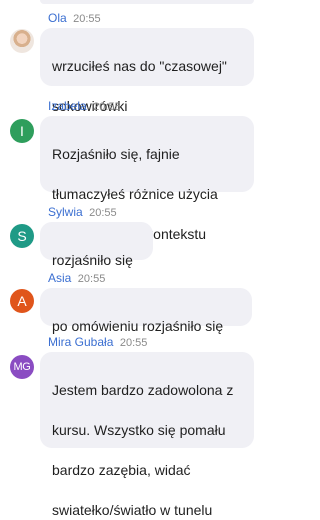  Describe the element at coordinates (22, 41) in the screenshot. I see `user-photo-icon` at that location.